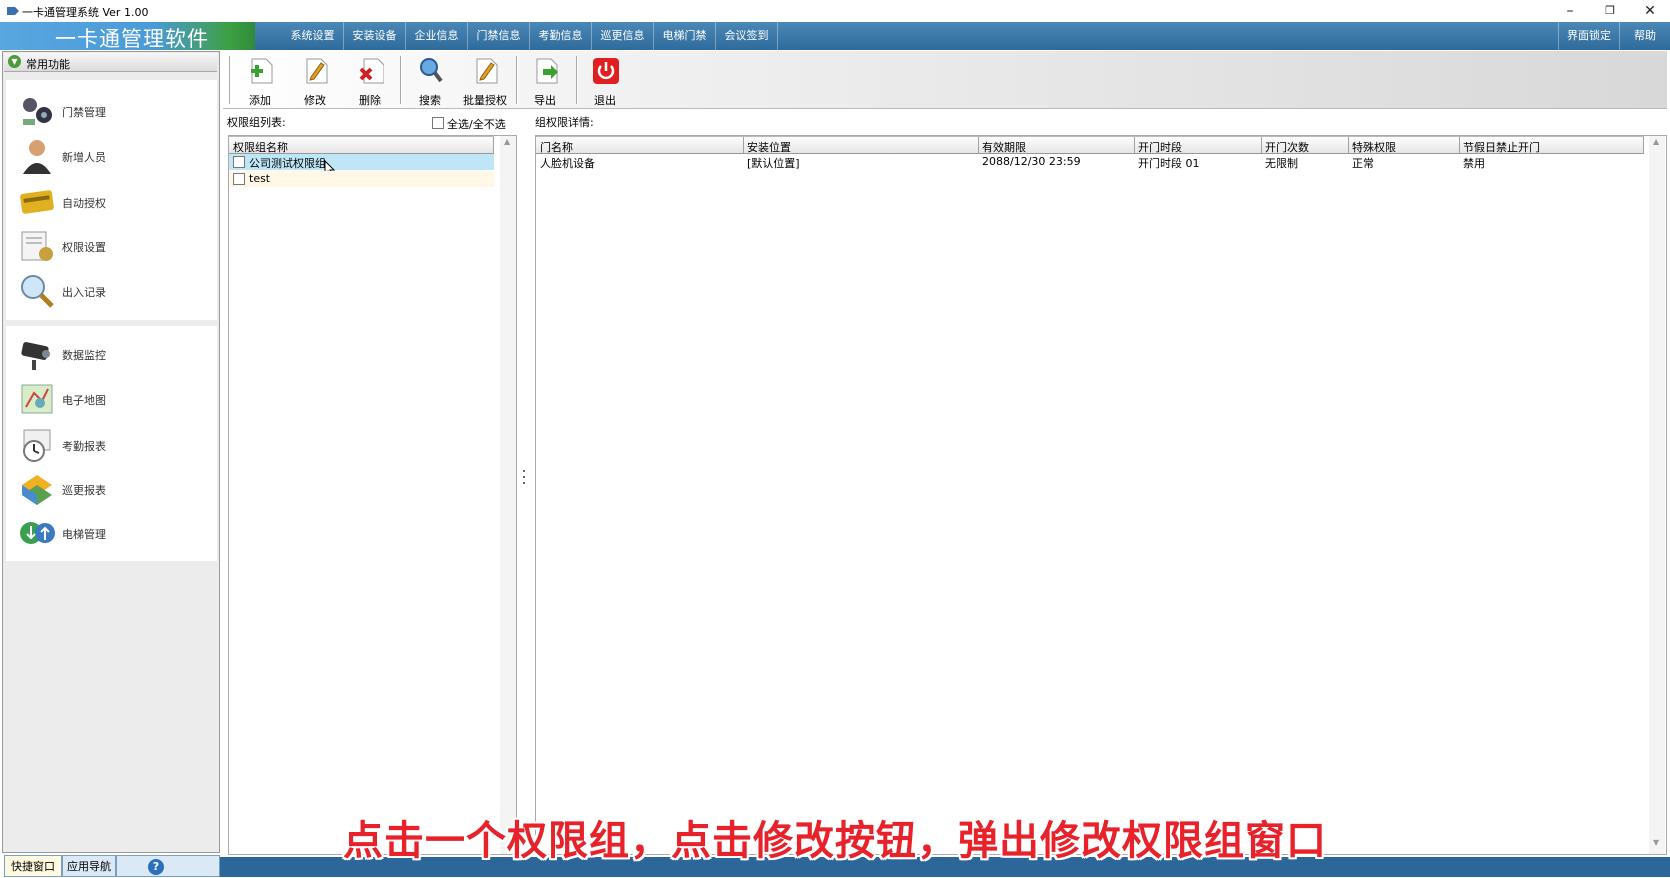 Image resolution: width=1670 pixels, height=878 pixels. I want to click on edit-button: 修改, so click(315, 80).